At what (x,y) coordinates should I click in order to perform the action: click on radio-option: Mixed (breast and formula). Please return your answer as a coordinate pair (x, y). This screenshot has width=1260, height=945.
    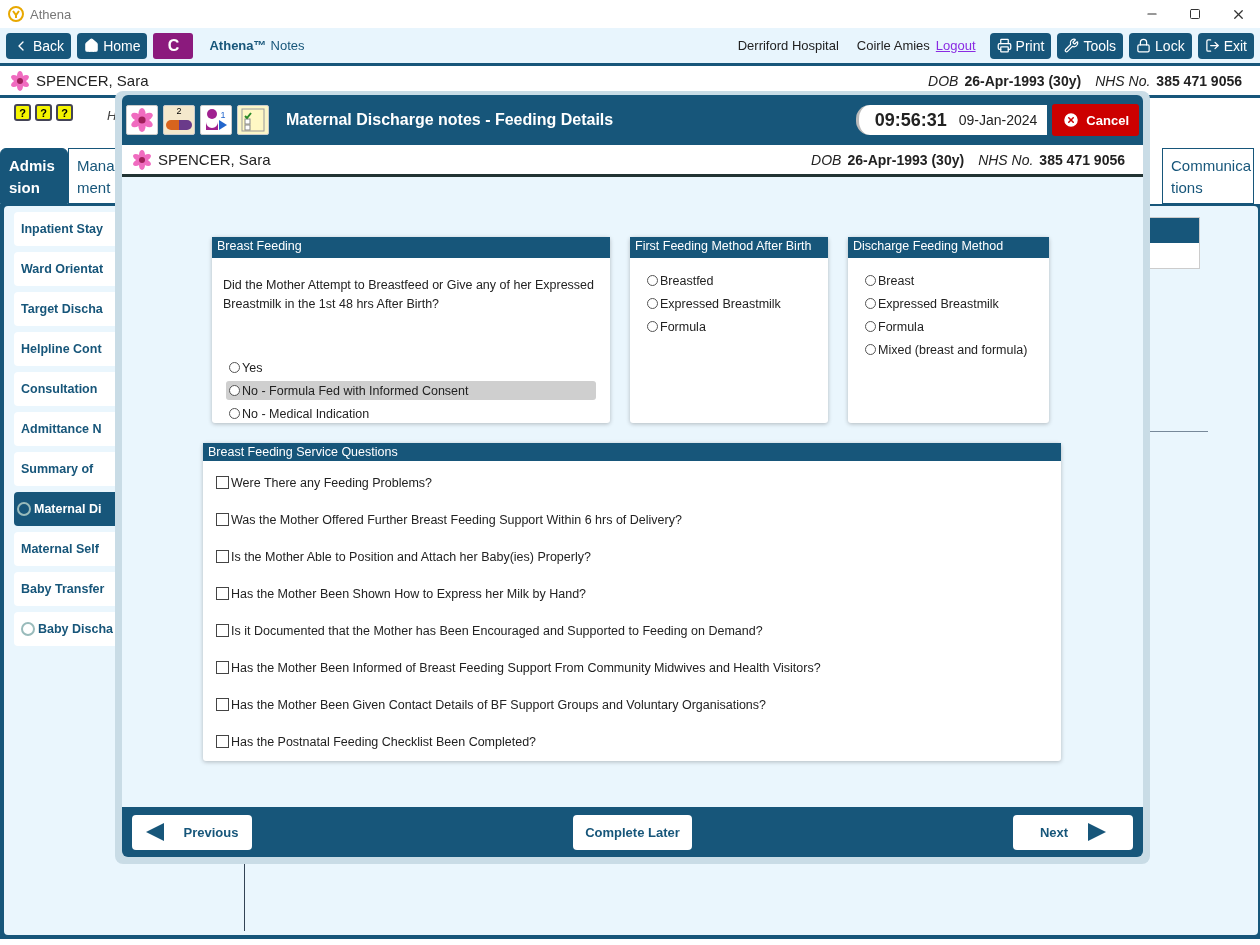
    Looking at the image, I should click on (949, 349).